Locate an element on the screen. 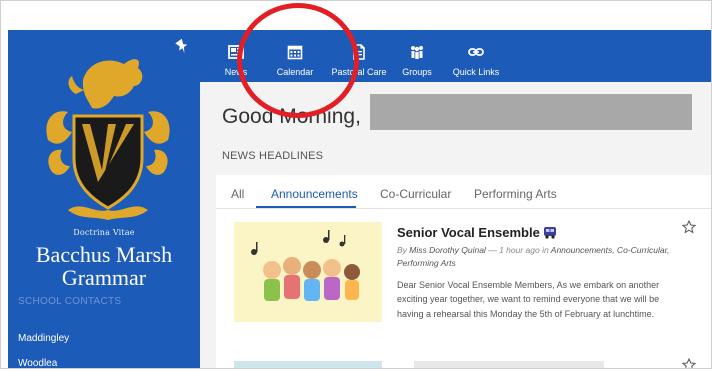 The image size is (712, 369). school-motto: Doctrina Vitae is located at coordinates (104, 232).